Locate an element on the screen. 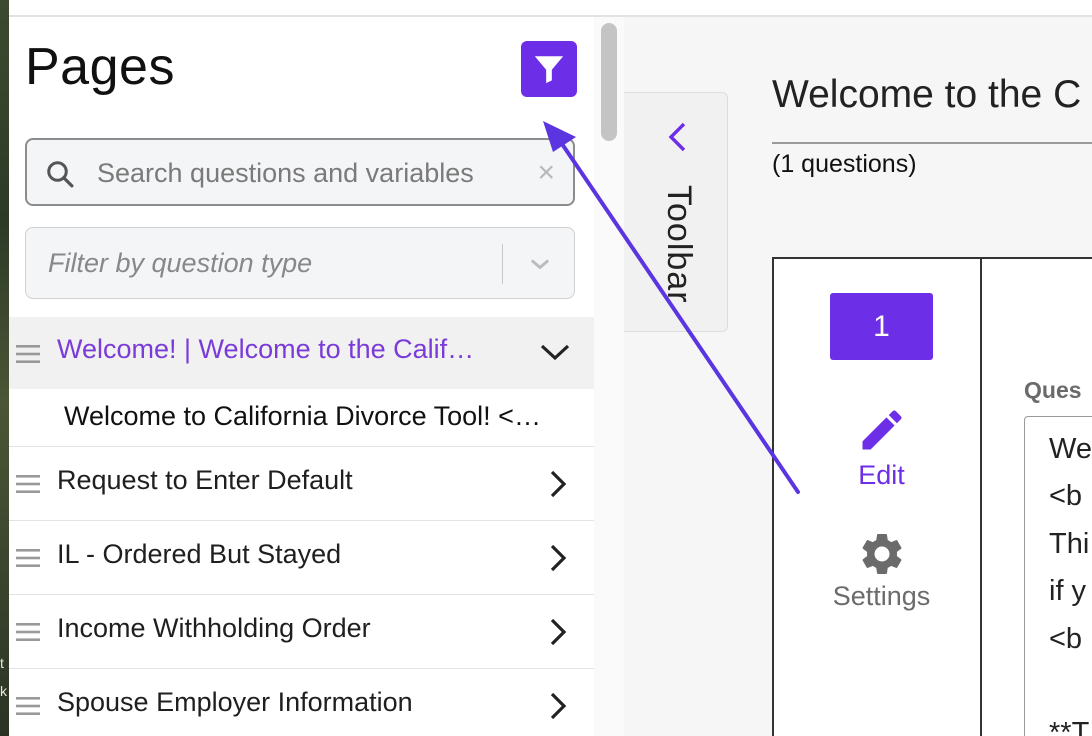  search-box: × is located at coordinates (300, 172).